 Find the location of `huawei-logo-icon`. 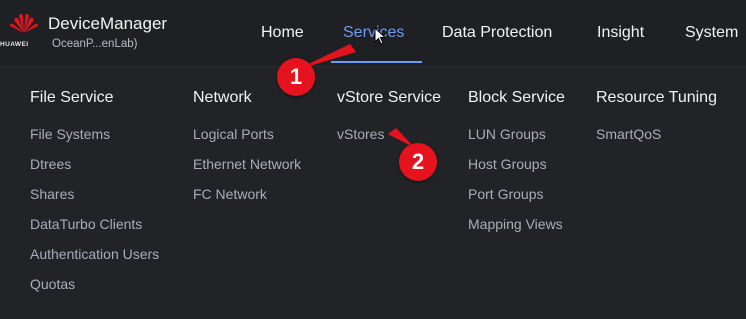

huawei-logo-icon is located at coordinates (24, 23).